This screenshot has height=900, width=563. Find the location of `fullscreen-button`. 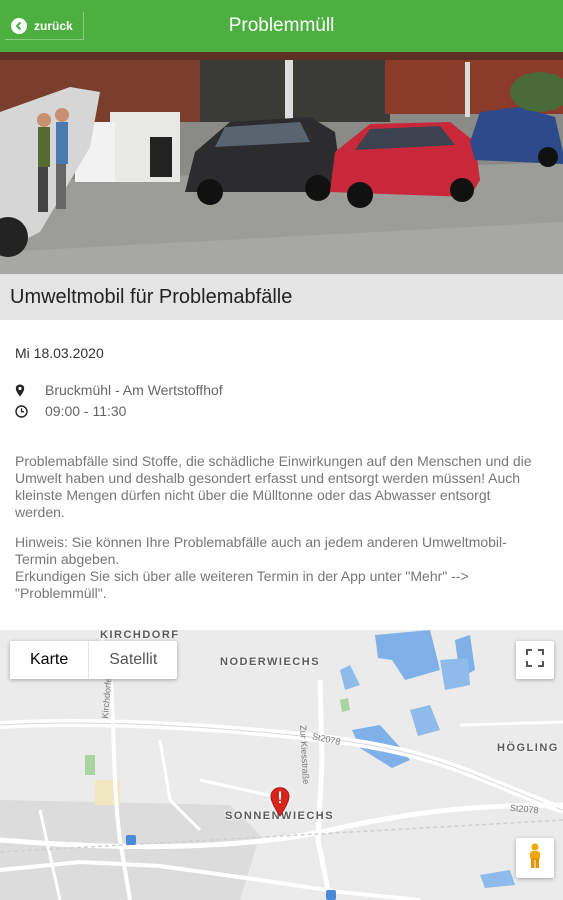

fullscreen-button is located at coordinates (535, 660).